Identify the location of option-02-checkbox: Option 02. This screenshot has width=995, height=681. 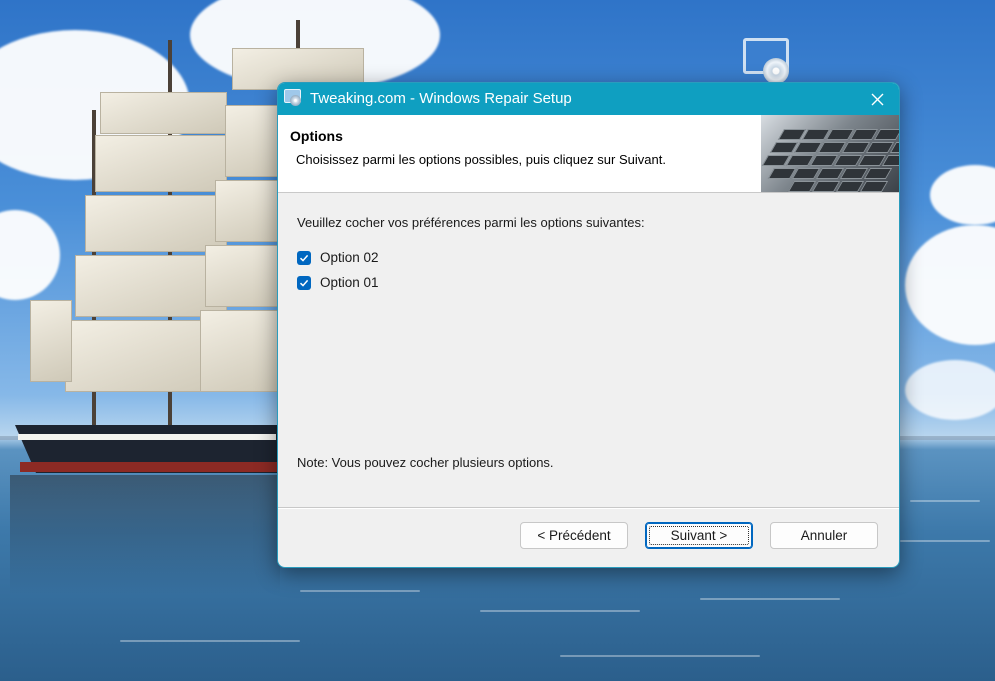
(338, 257).